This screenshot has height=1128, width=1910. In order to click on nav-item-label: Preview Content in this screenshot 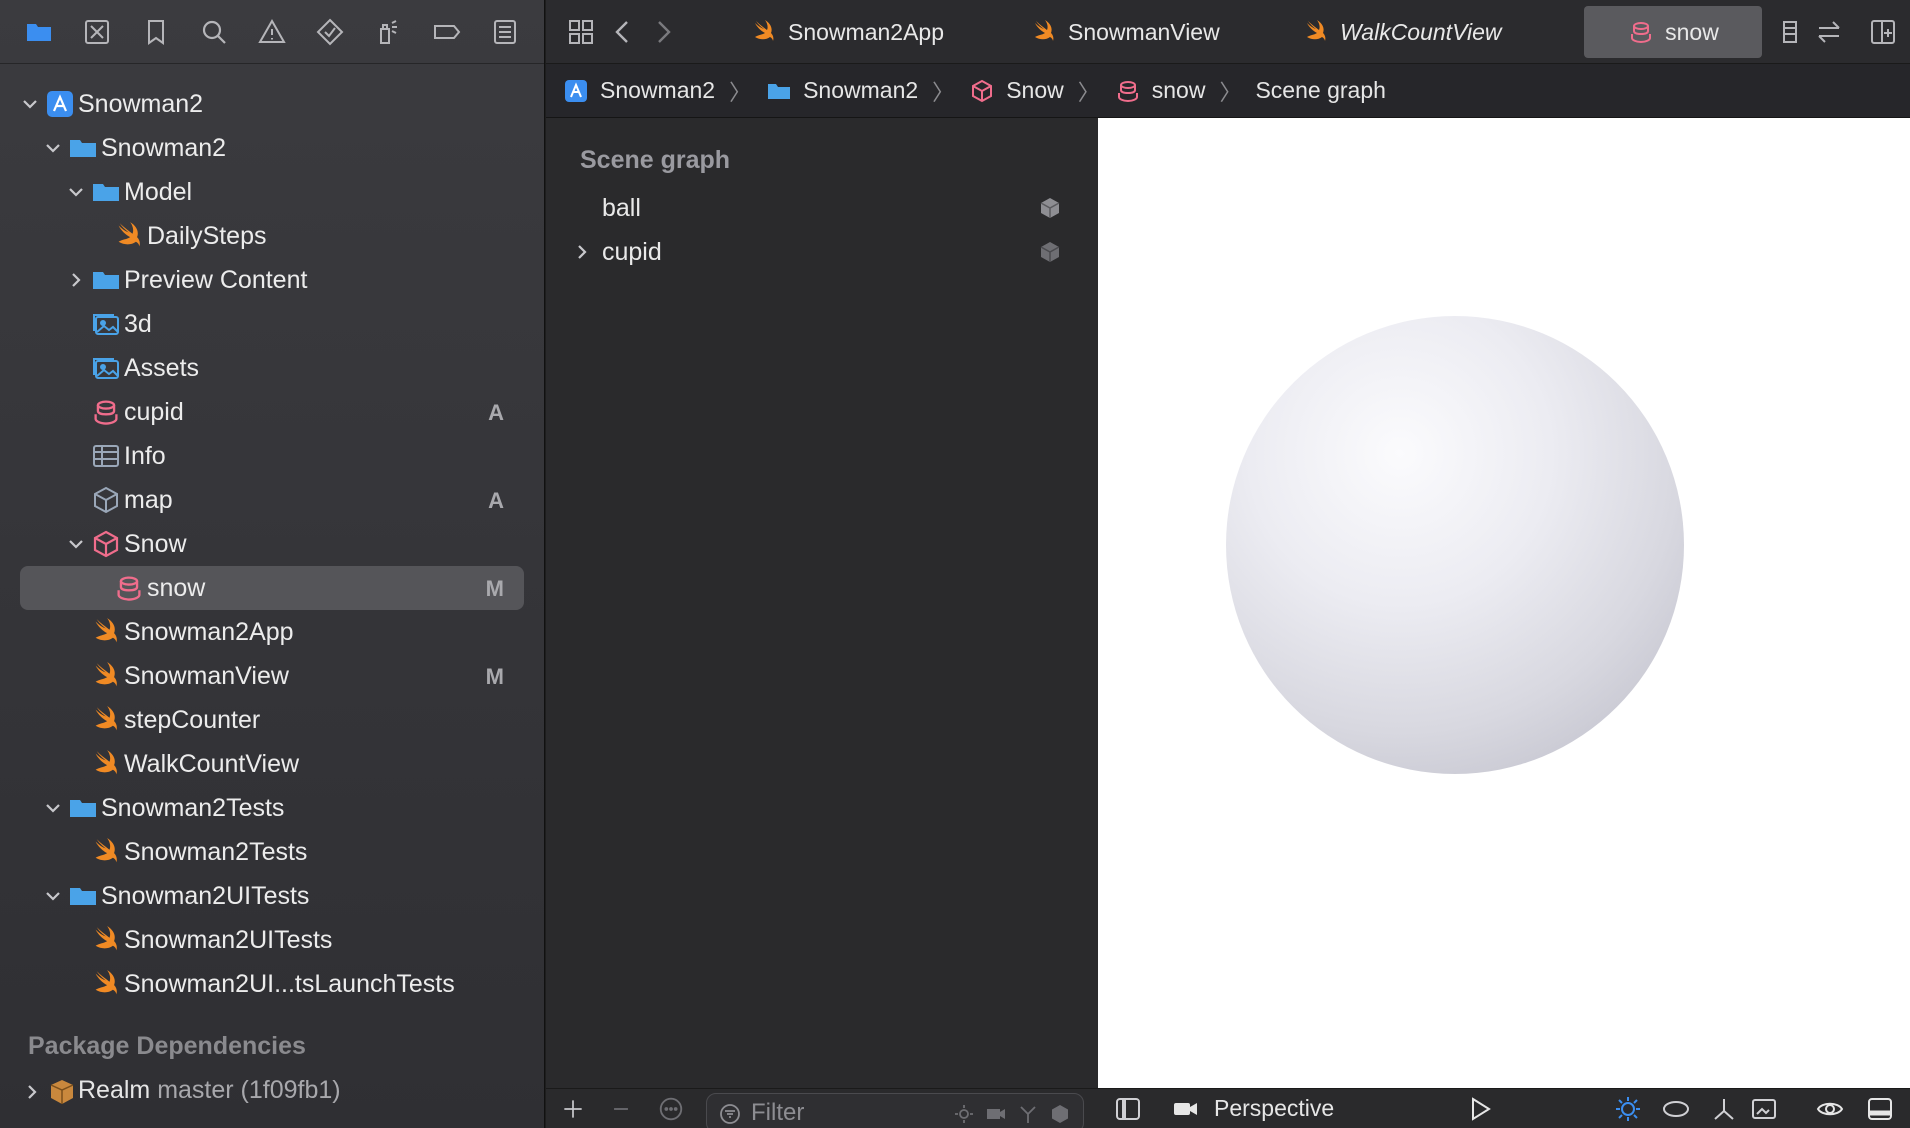, I will do `click(216, 280)`.